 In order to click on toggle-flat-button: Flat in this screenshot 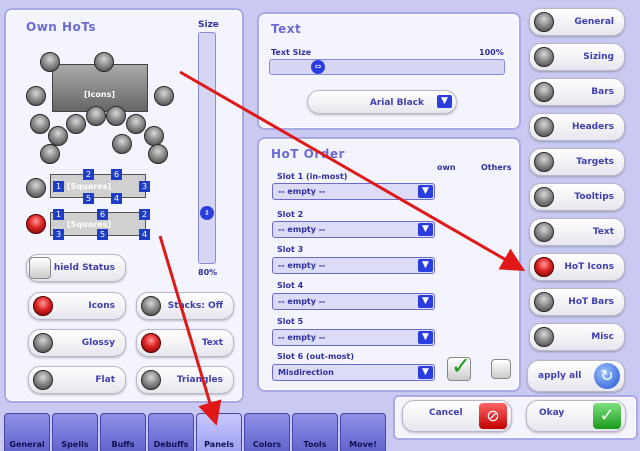, I will do `click(77, 380)`.